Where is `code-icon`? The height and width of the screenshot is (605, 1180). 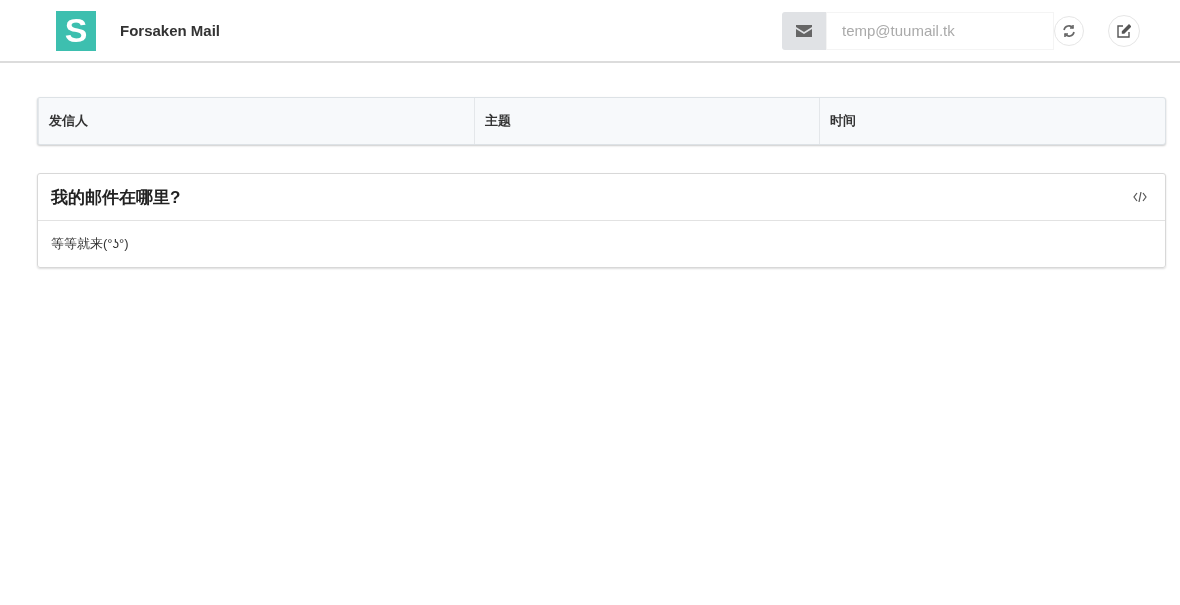
code-icon is located at coordinates (1140, 197).